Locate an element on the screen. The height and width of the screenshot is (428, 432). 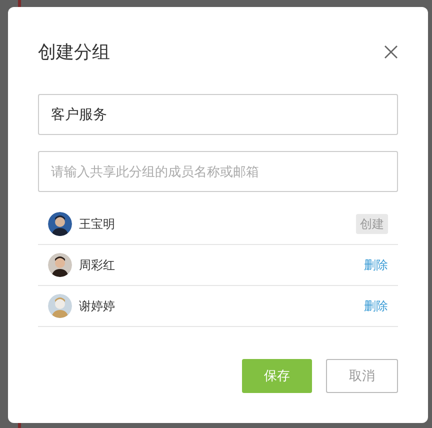
dialog-title: 创建分组 is located at coordinates (74, 52).